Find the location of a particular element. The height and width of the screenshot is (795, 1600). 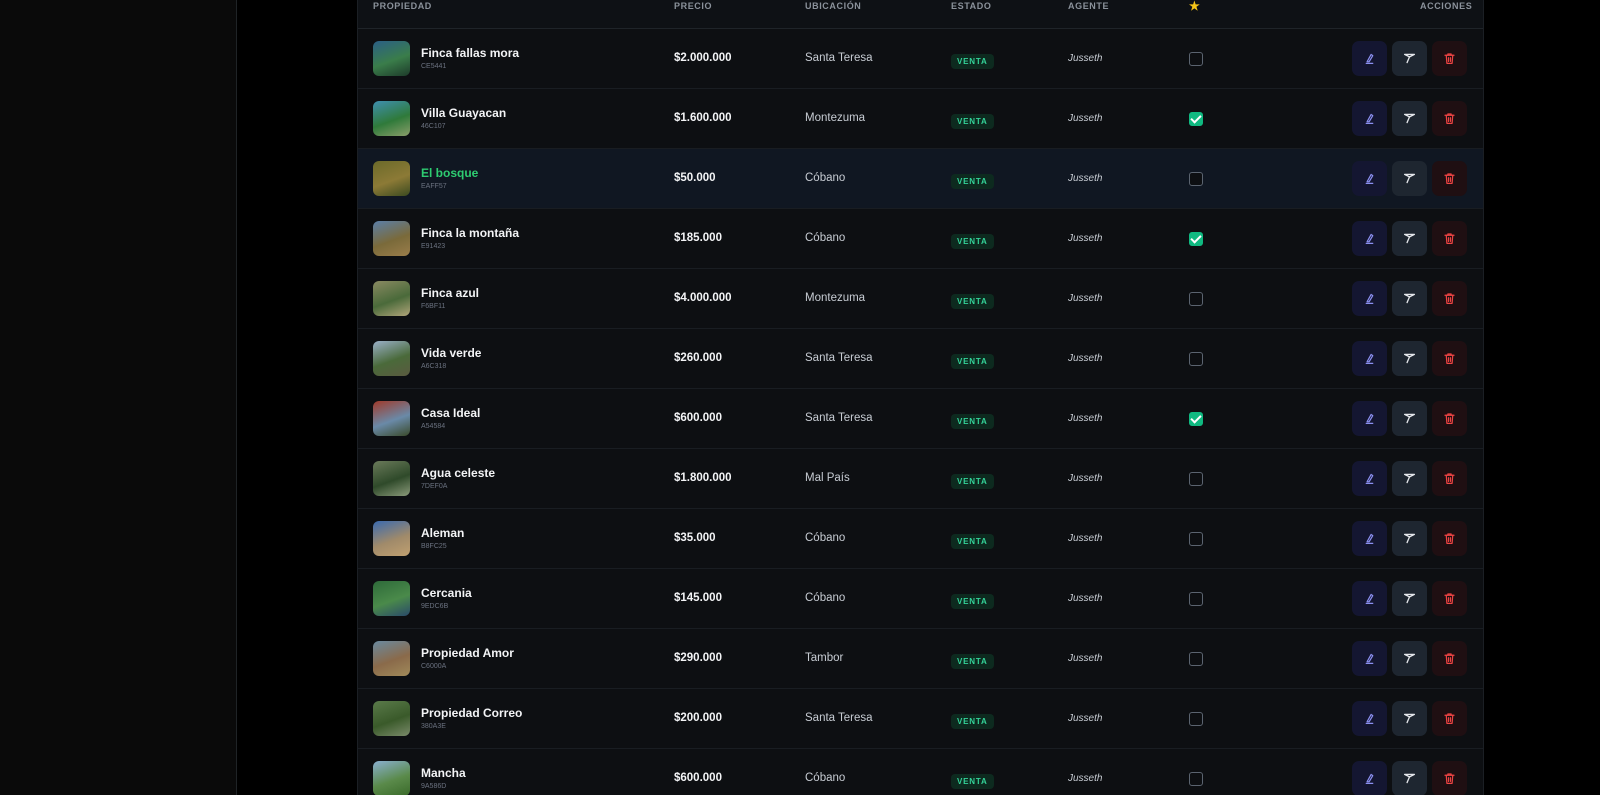

property-name: Cercania is located at coordinates (446, 593).